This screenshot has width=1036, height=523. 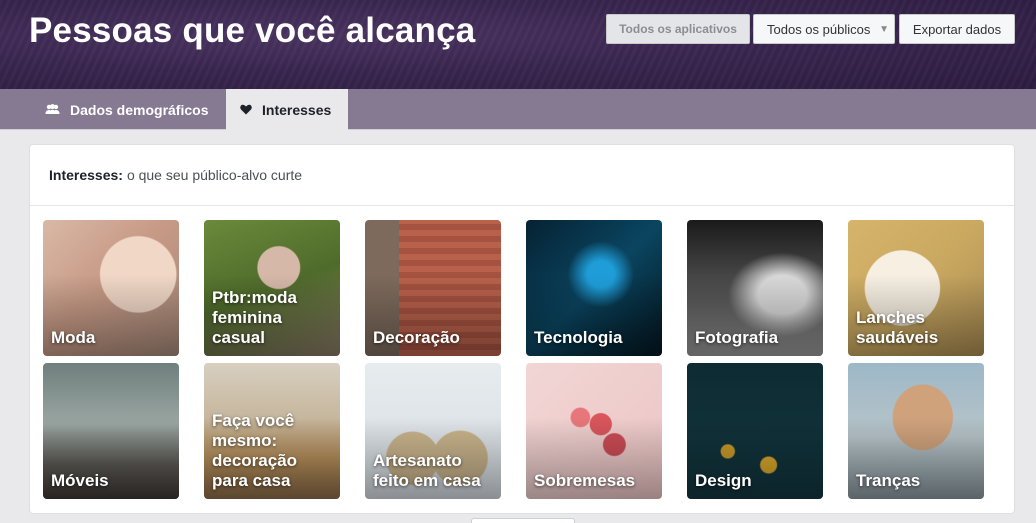 I want to click on interest-tile-moveis: Móveis, so click(x=111, y=431).